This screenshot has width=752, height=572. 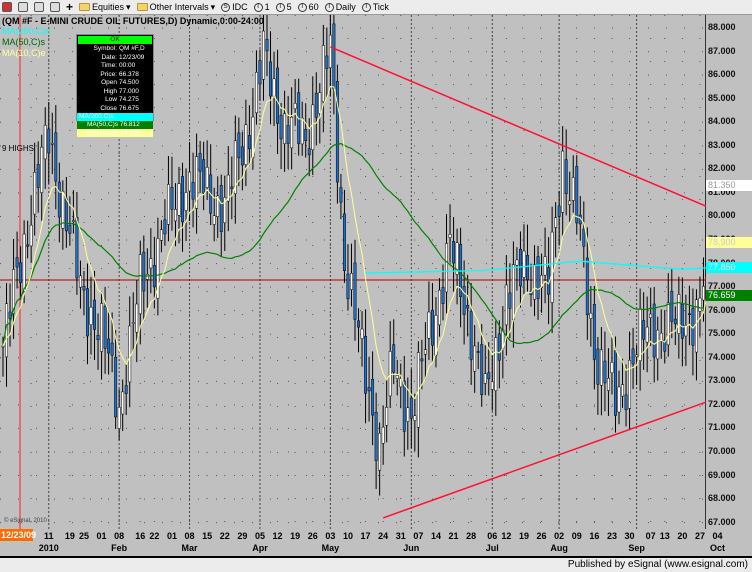 What do you see at coordinates (699, 536) in the screenshot?
I see `date-tick-label: 27` at bounding box center [699, 536].